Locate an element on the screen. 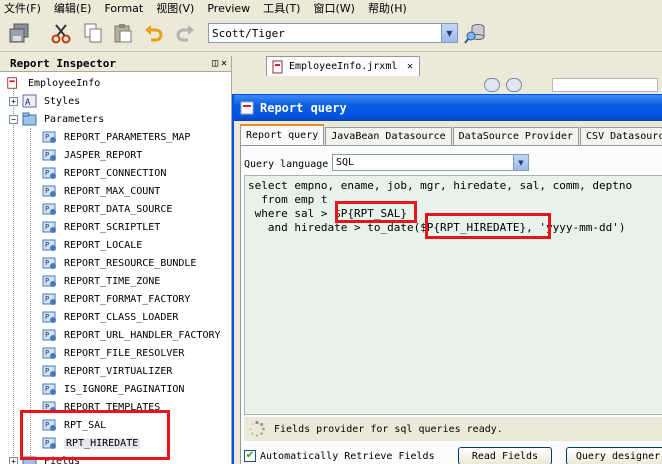 The image size is (662, 464). menu-file: 文件(F) is located at coordinates (22, 8).